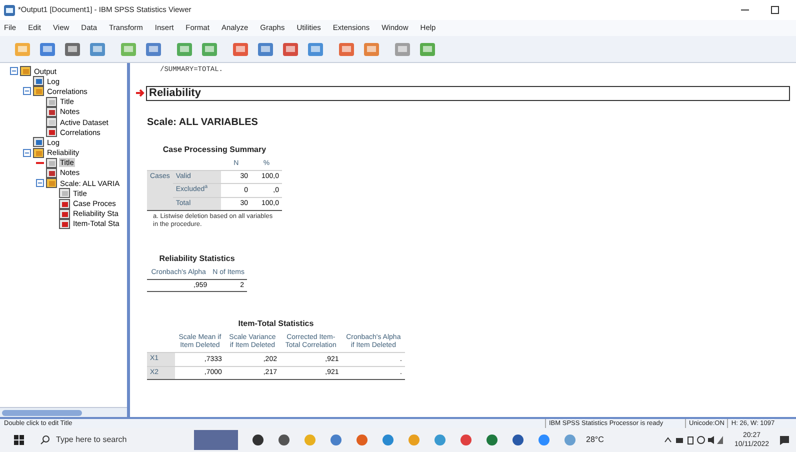 This screenshot has width=796, height=452. I want to click on windows-start-icon, so click(19, 440).